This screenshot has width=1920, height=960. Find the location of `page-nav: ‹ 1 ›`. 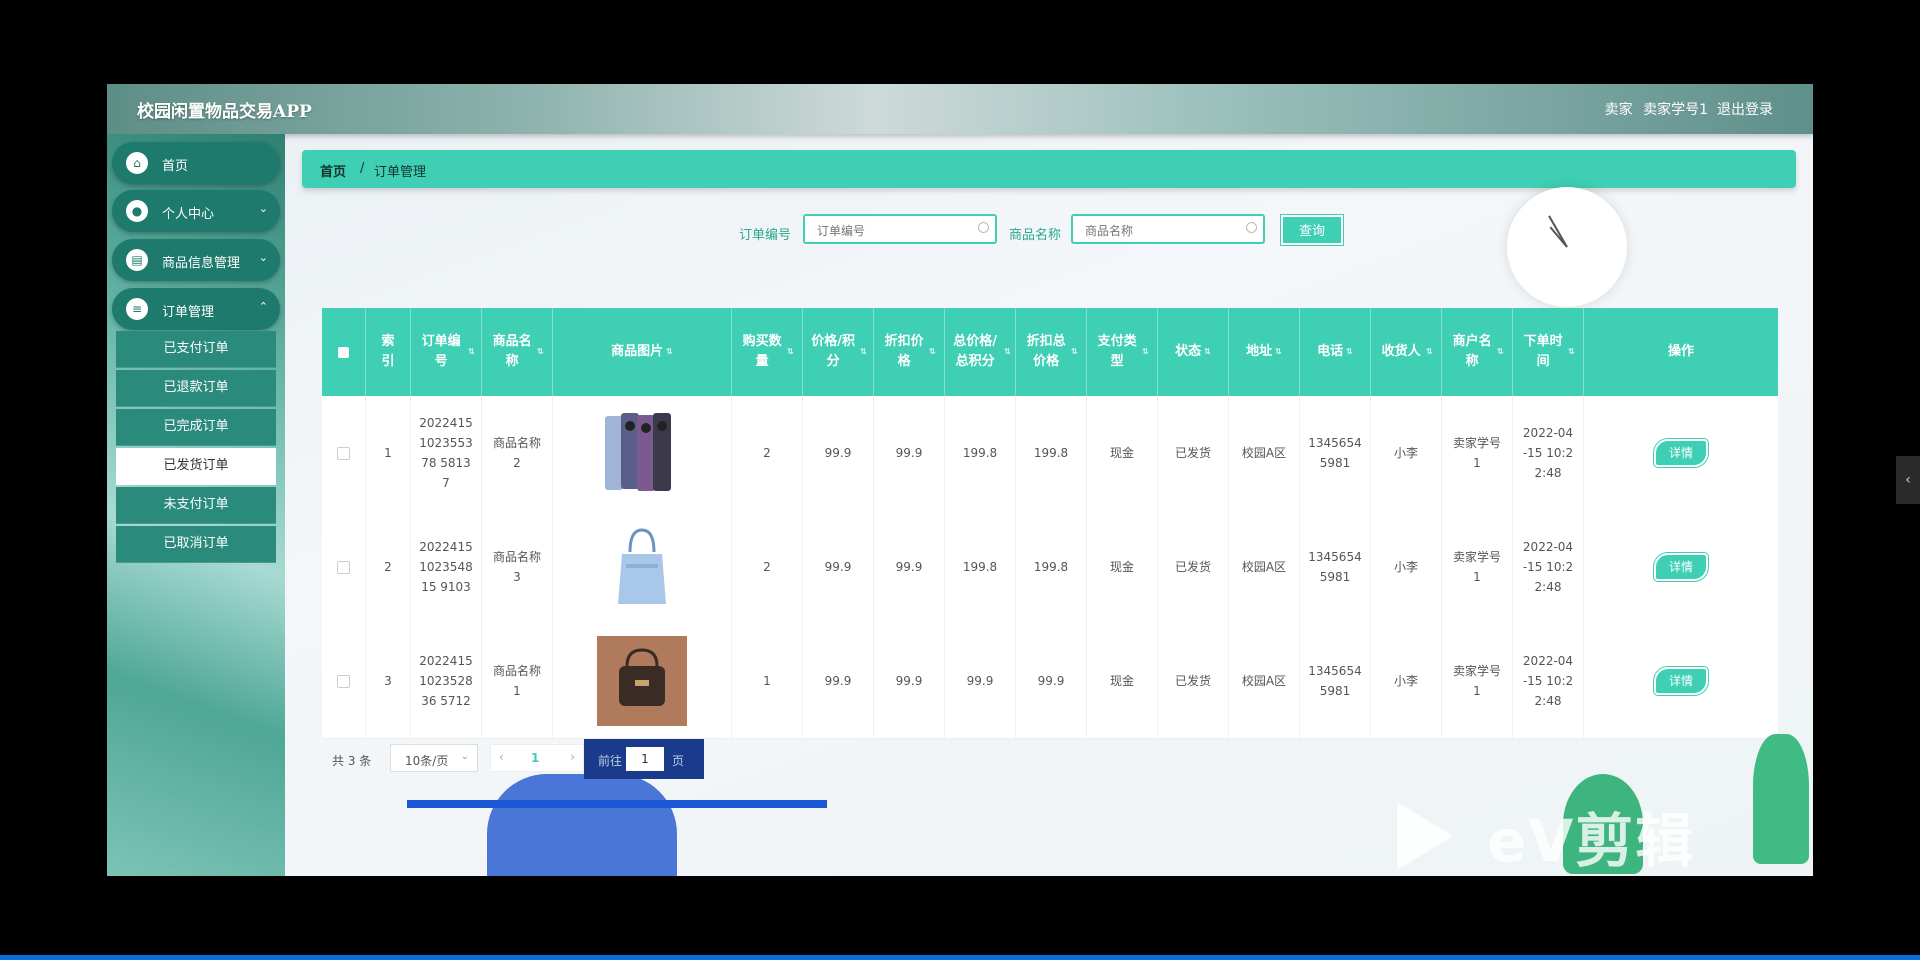

page-nav: ‹ 1 › is located at coordinates (537, 758).